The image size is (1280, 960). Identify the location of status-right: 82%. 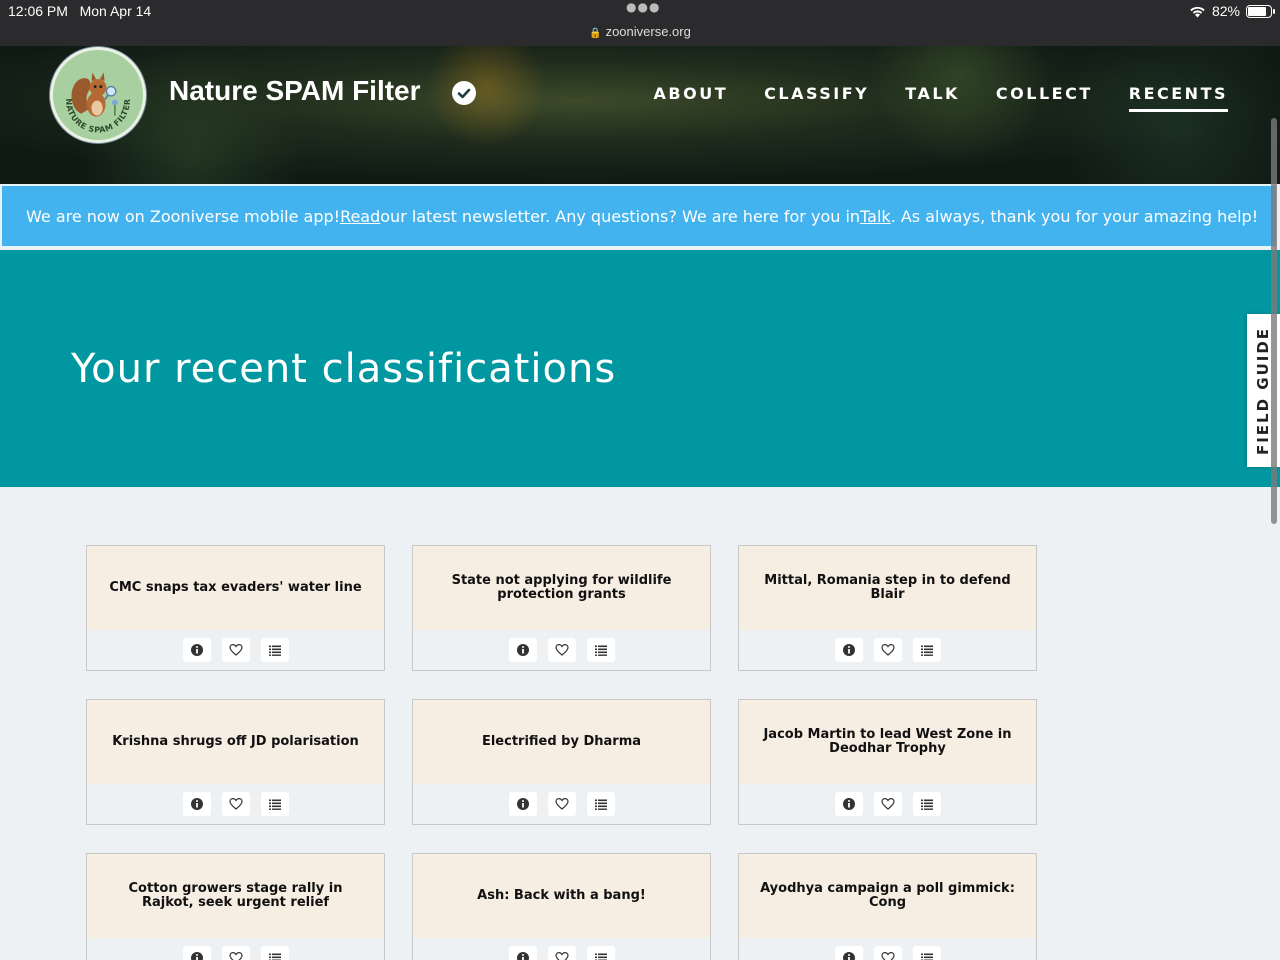
(1232, 11).